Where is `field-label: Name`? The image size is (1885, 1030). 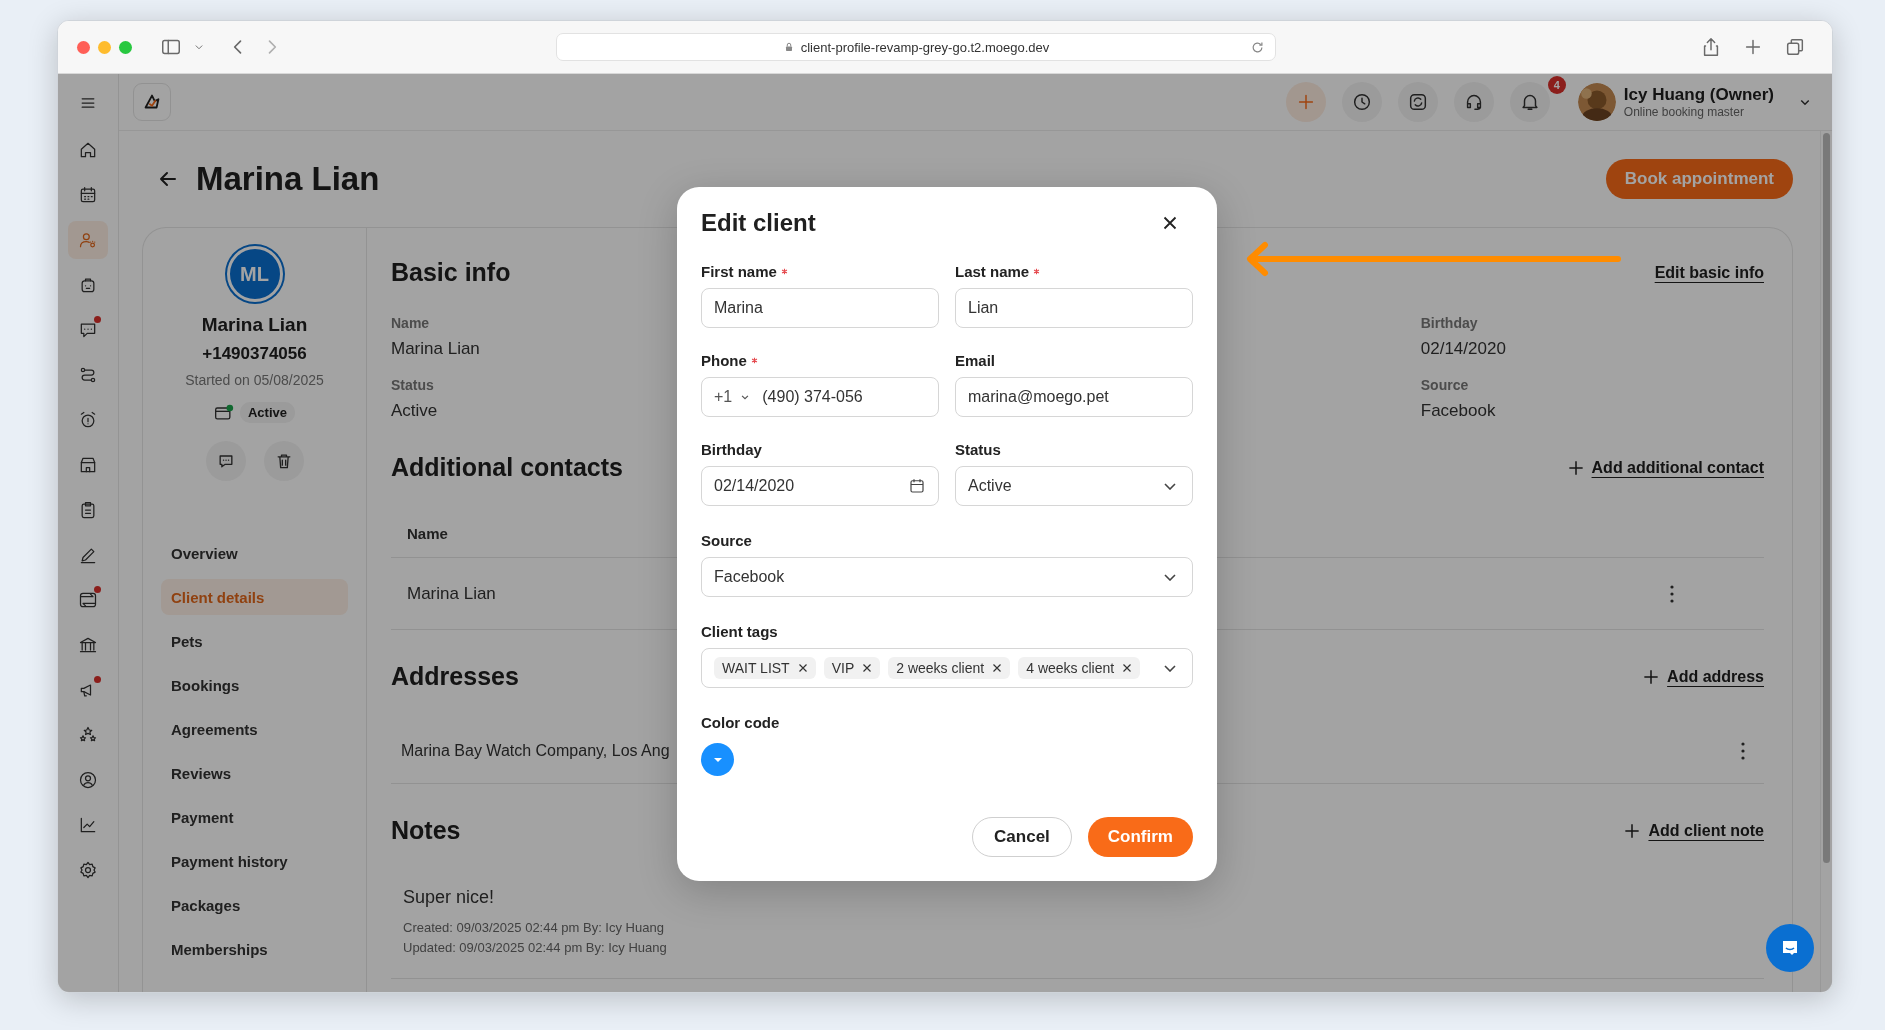 field-label: Name is located at coordinates (410, 323).